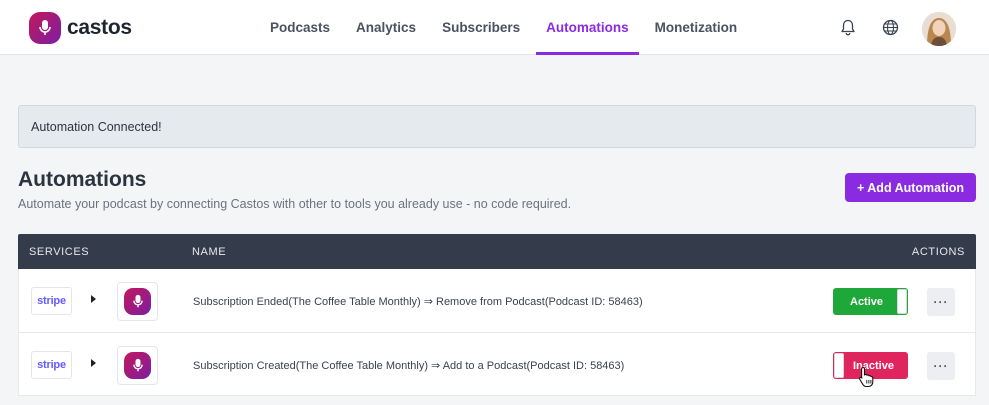 This screenshot has height=405, width=989. I want to click on status-label: Inactive, so click(873, 365).